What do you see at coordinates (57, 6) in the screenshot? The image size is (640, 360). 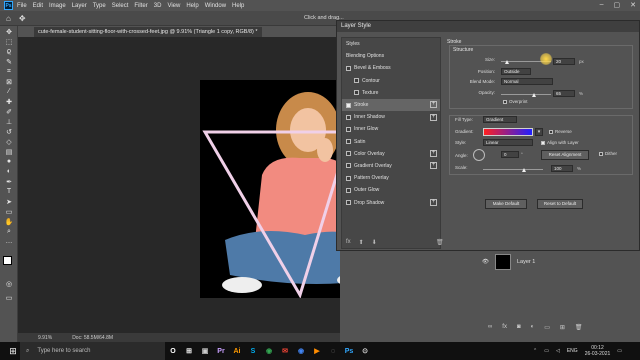 I see `menu-image: Image` at bounding box center [57, 6].